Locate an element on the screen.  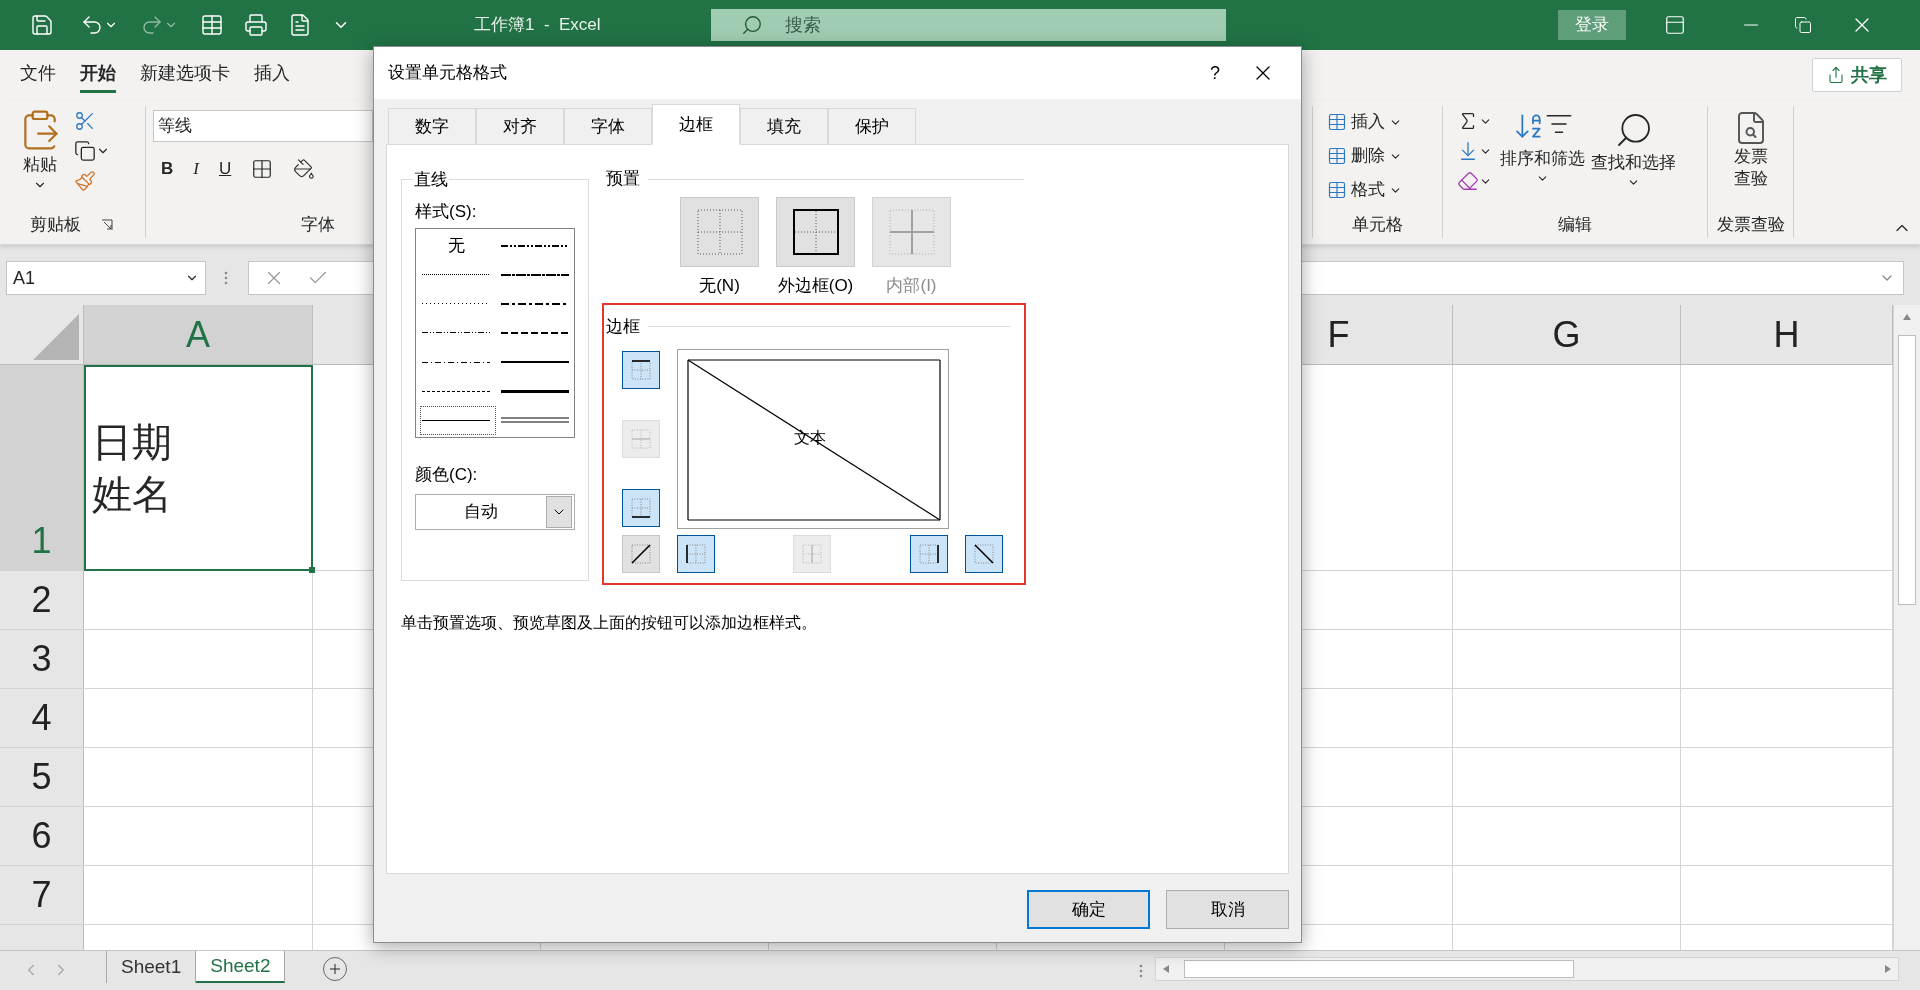
select-all-icon is located at coordinates (56, 337).